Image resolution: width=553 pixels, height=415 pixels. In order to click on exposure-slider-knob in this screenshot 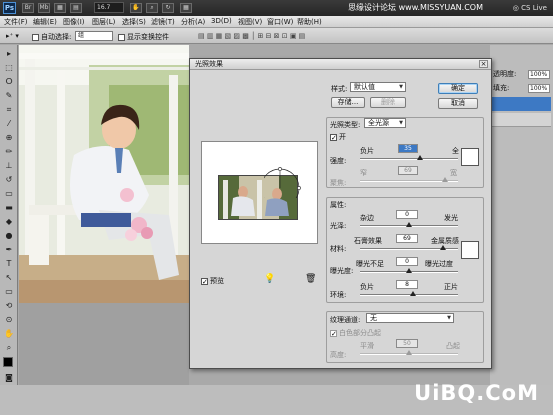, I will do `click(409, 270)`.